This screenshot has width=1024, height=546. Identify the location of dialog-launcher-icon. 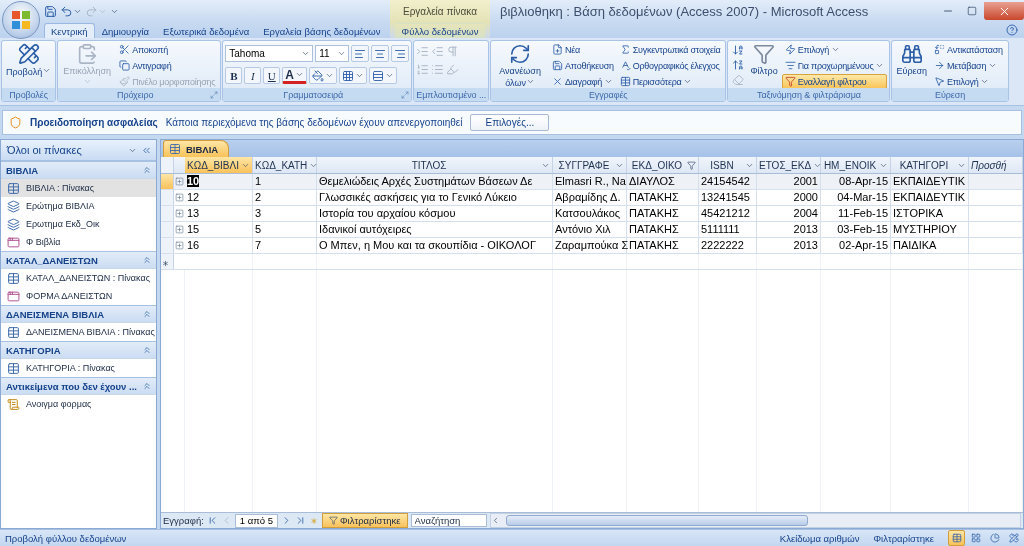
(405, 94).